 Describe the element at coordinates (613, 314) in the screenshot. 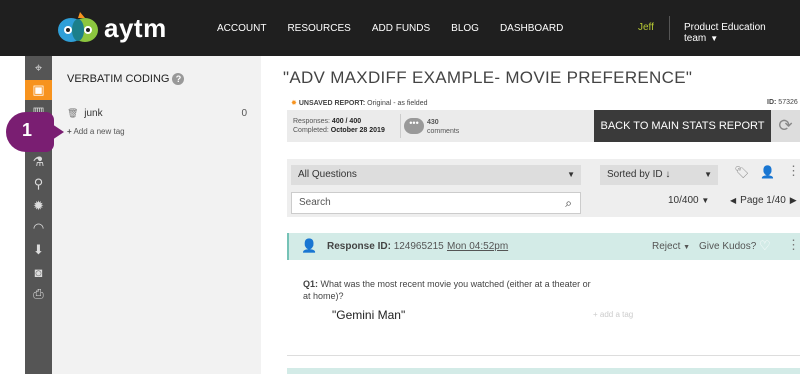

I see `add-tag-link: + add a tag` at that location.